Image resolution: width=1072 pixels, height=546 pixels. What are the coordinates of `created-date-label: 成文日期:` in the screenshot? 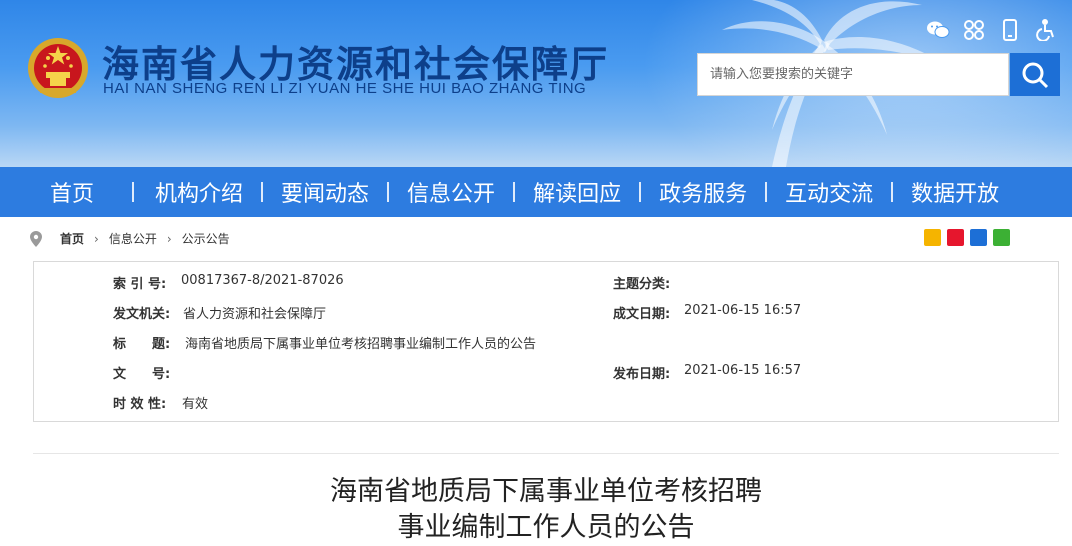 It's located at (642, 314).